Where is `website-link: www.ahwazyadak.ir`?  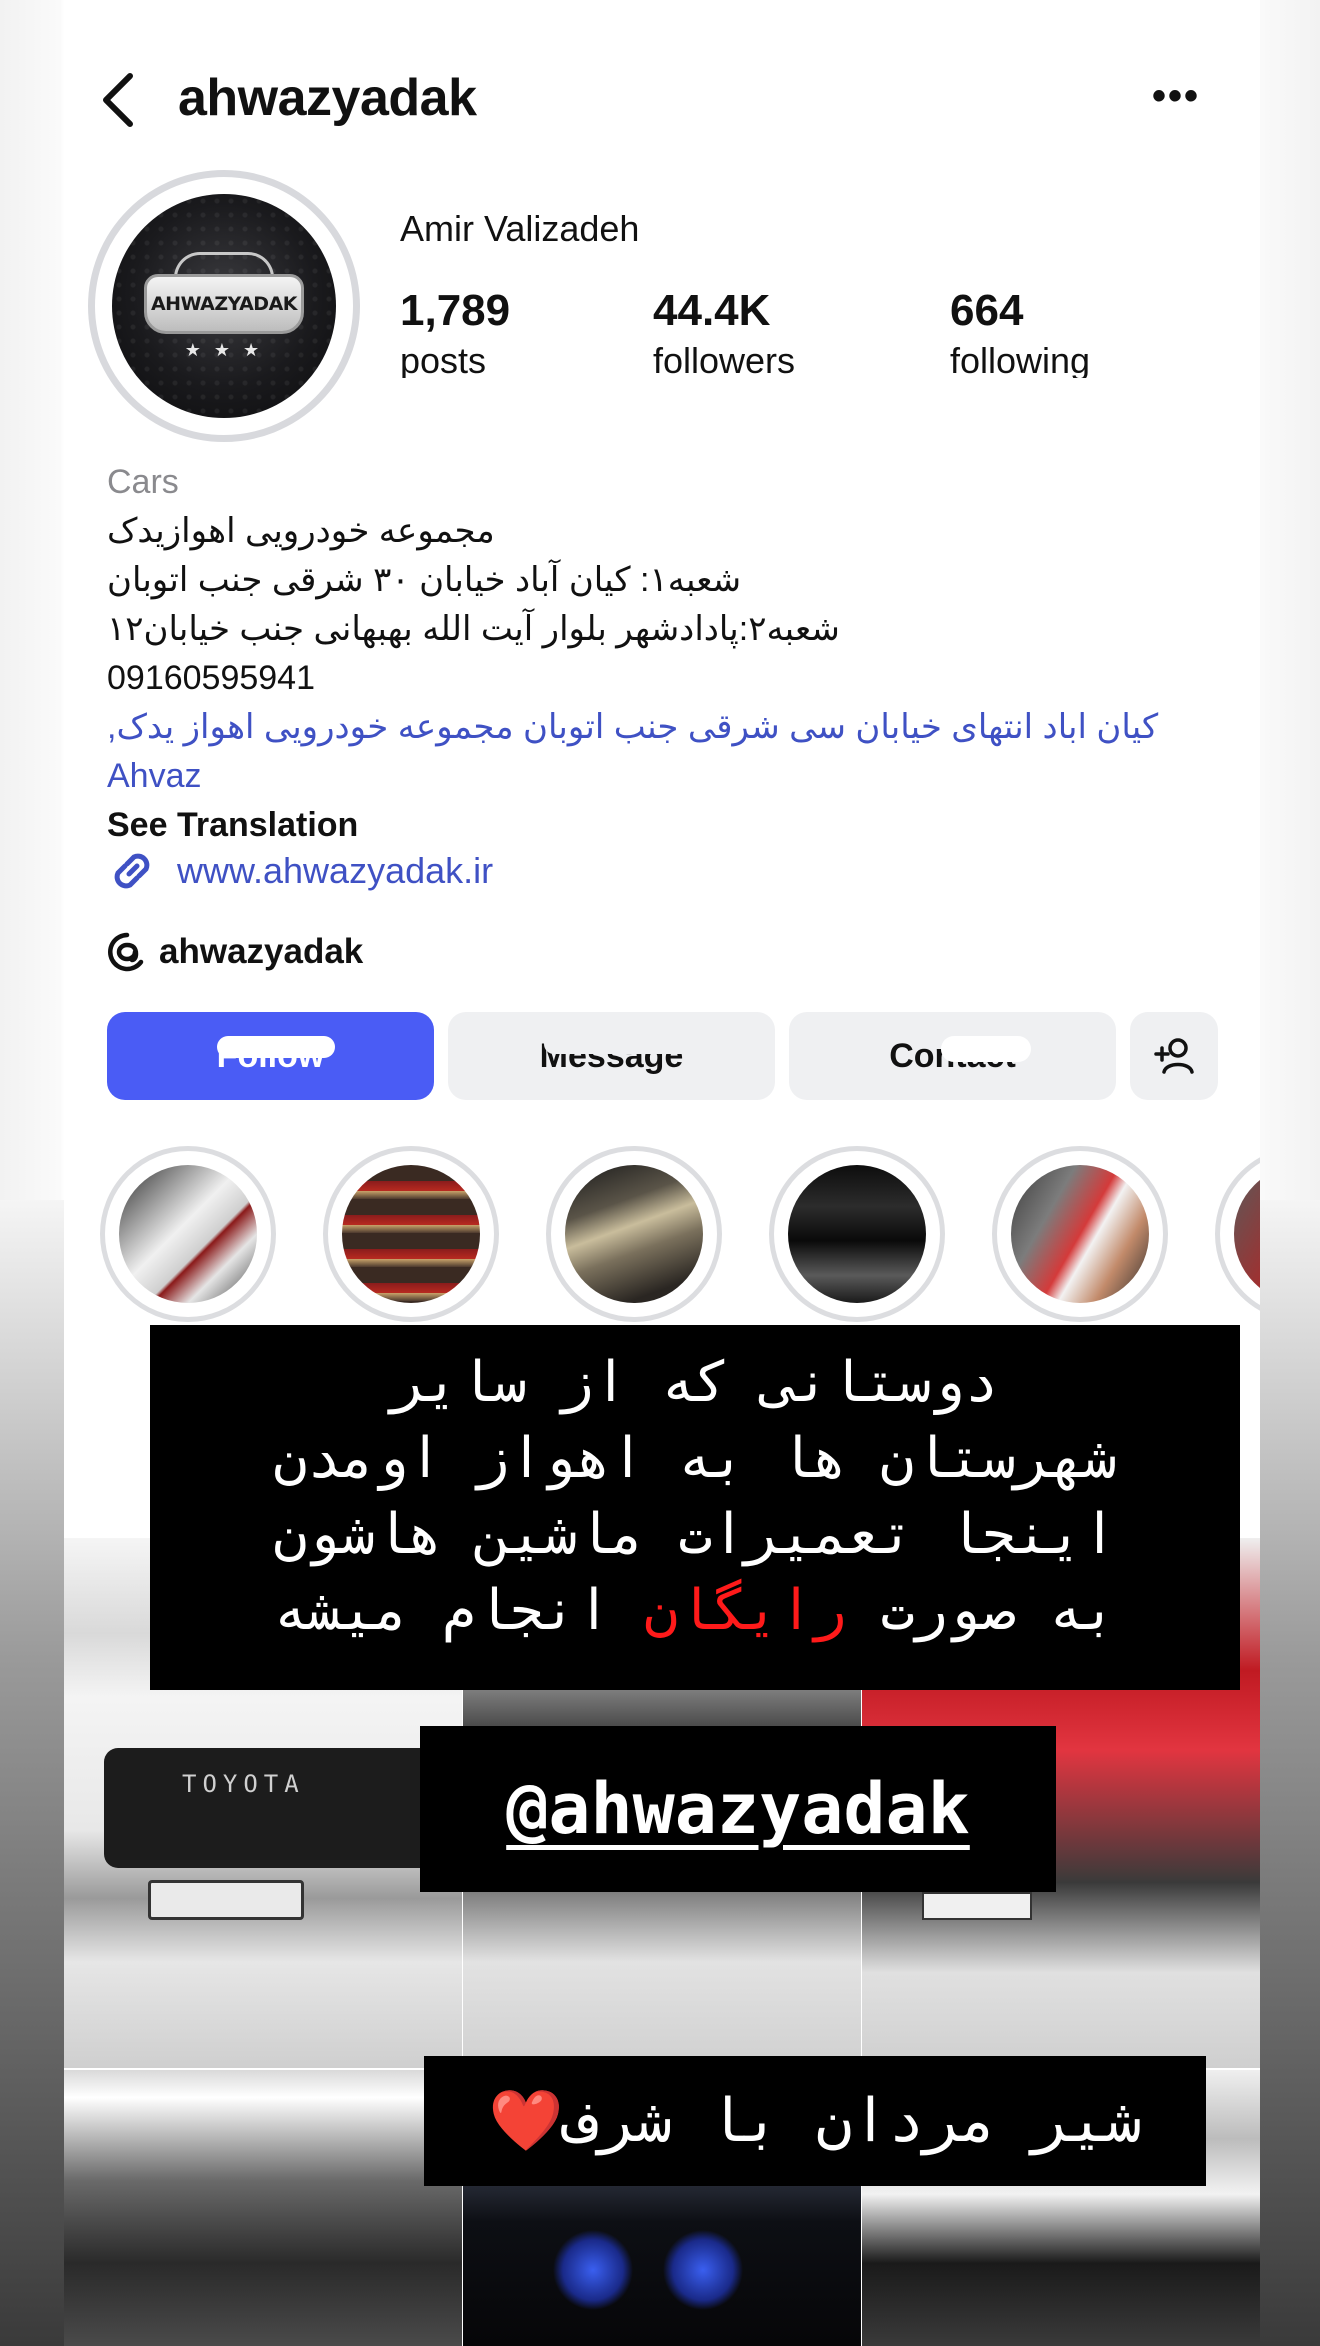 website-link: www.ahwazyadak.ir is located at coordinates (300, 871).